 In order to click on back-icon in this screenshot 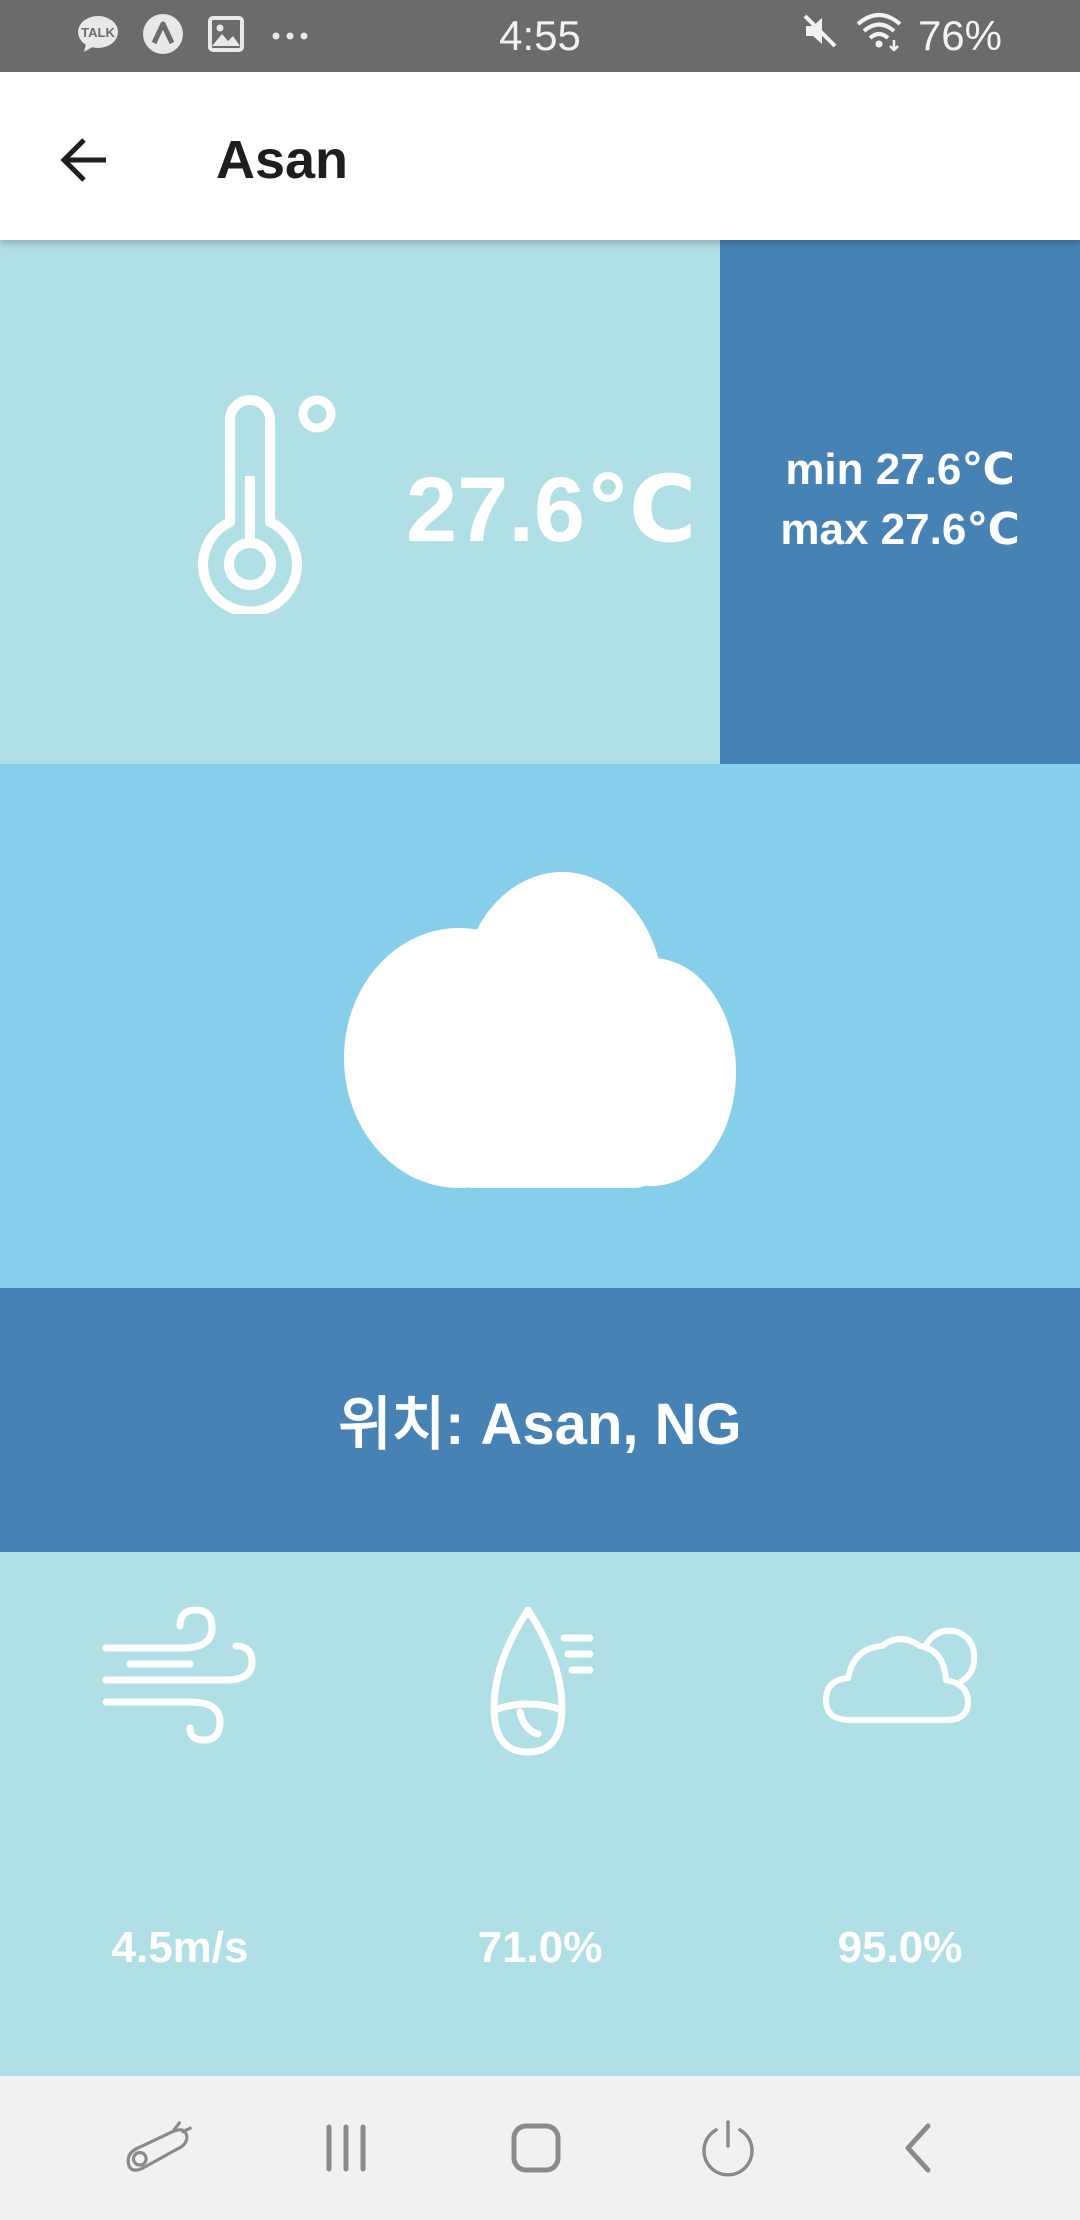, I will do `click(918, 2148)`.